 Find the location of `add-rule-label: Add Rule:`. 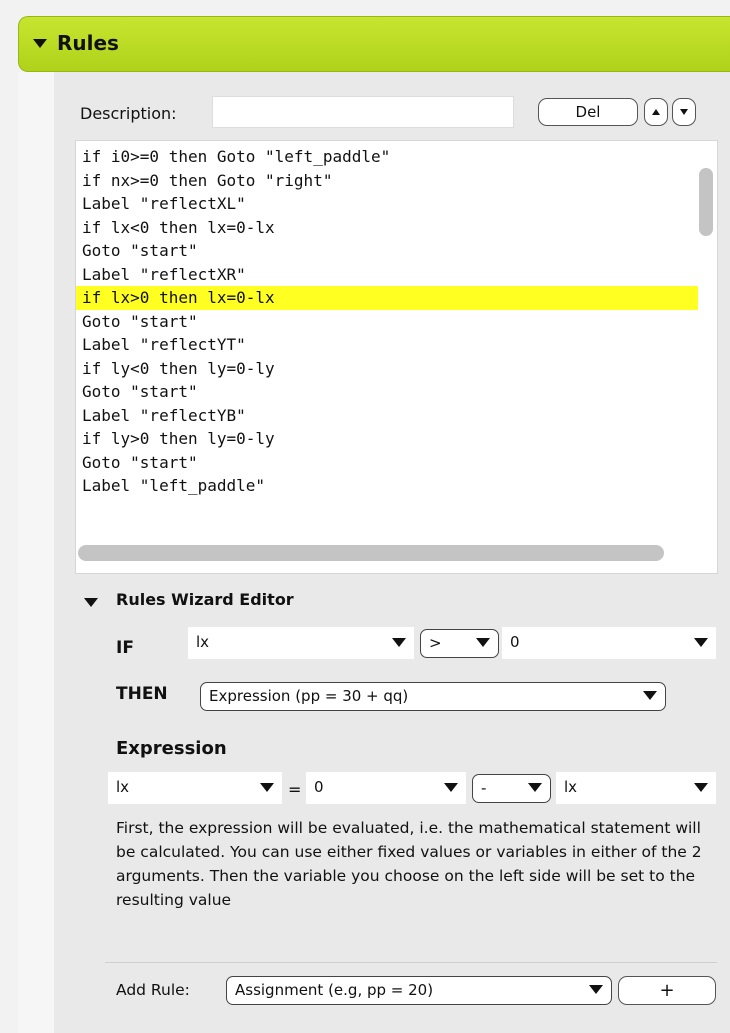

add-rule-label: Add Rule: is located at coordinates (153, 990).